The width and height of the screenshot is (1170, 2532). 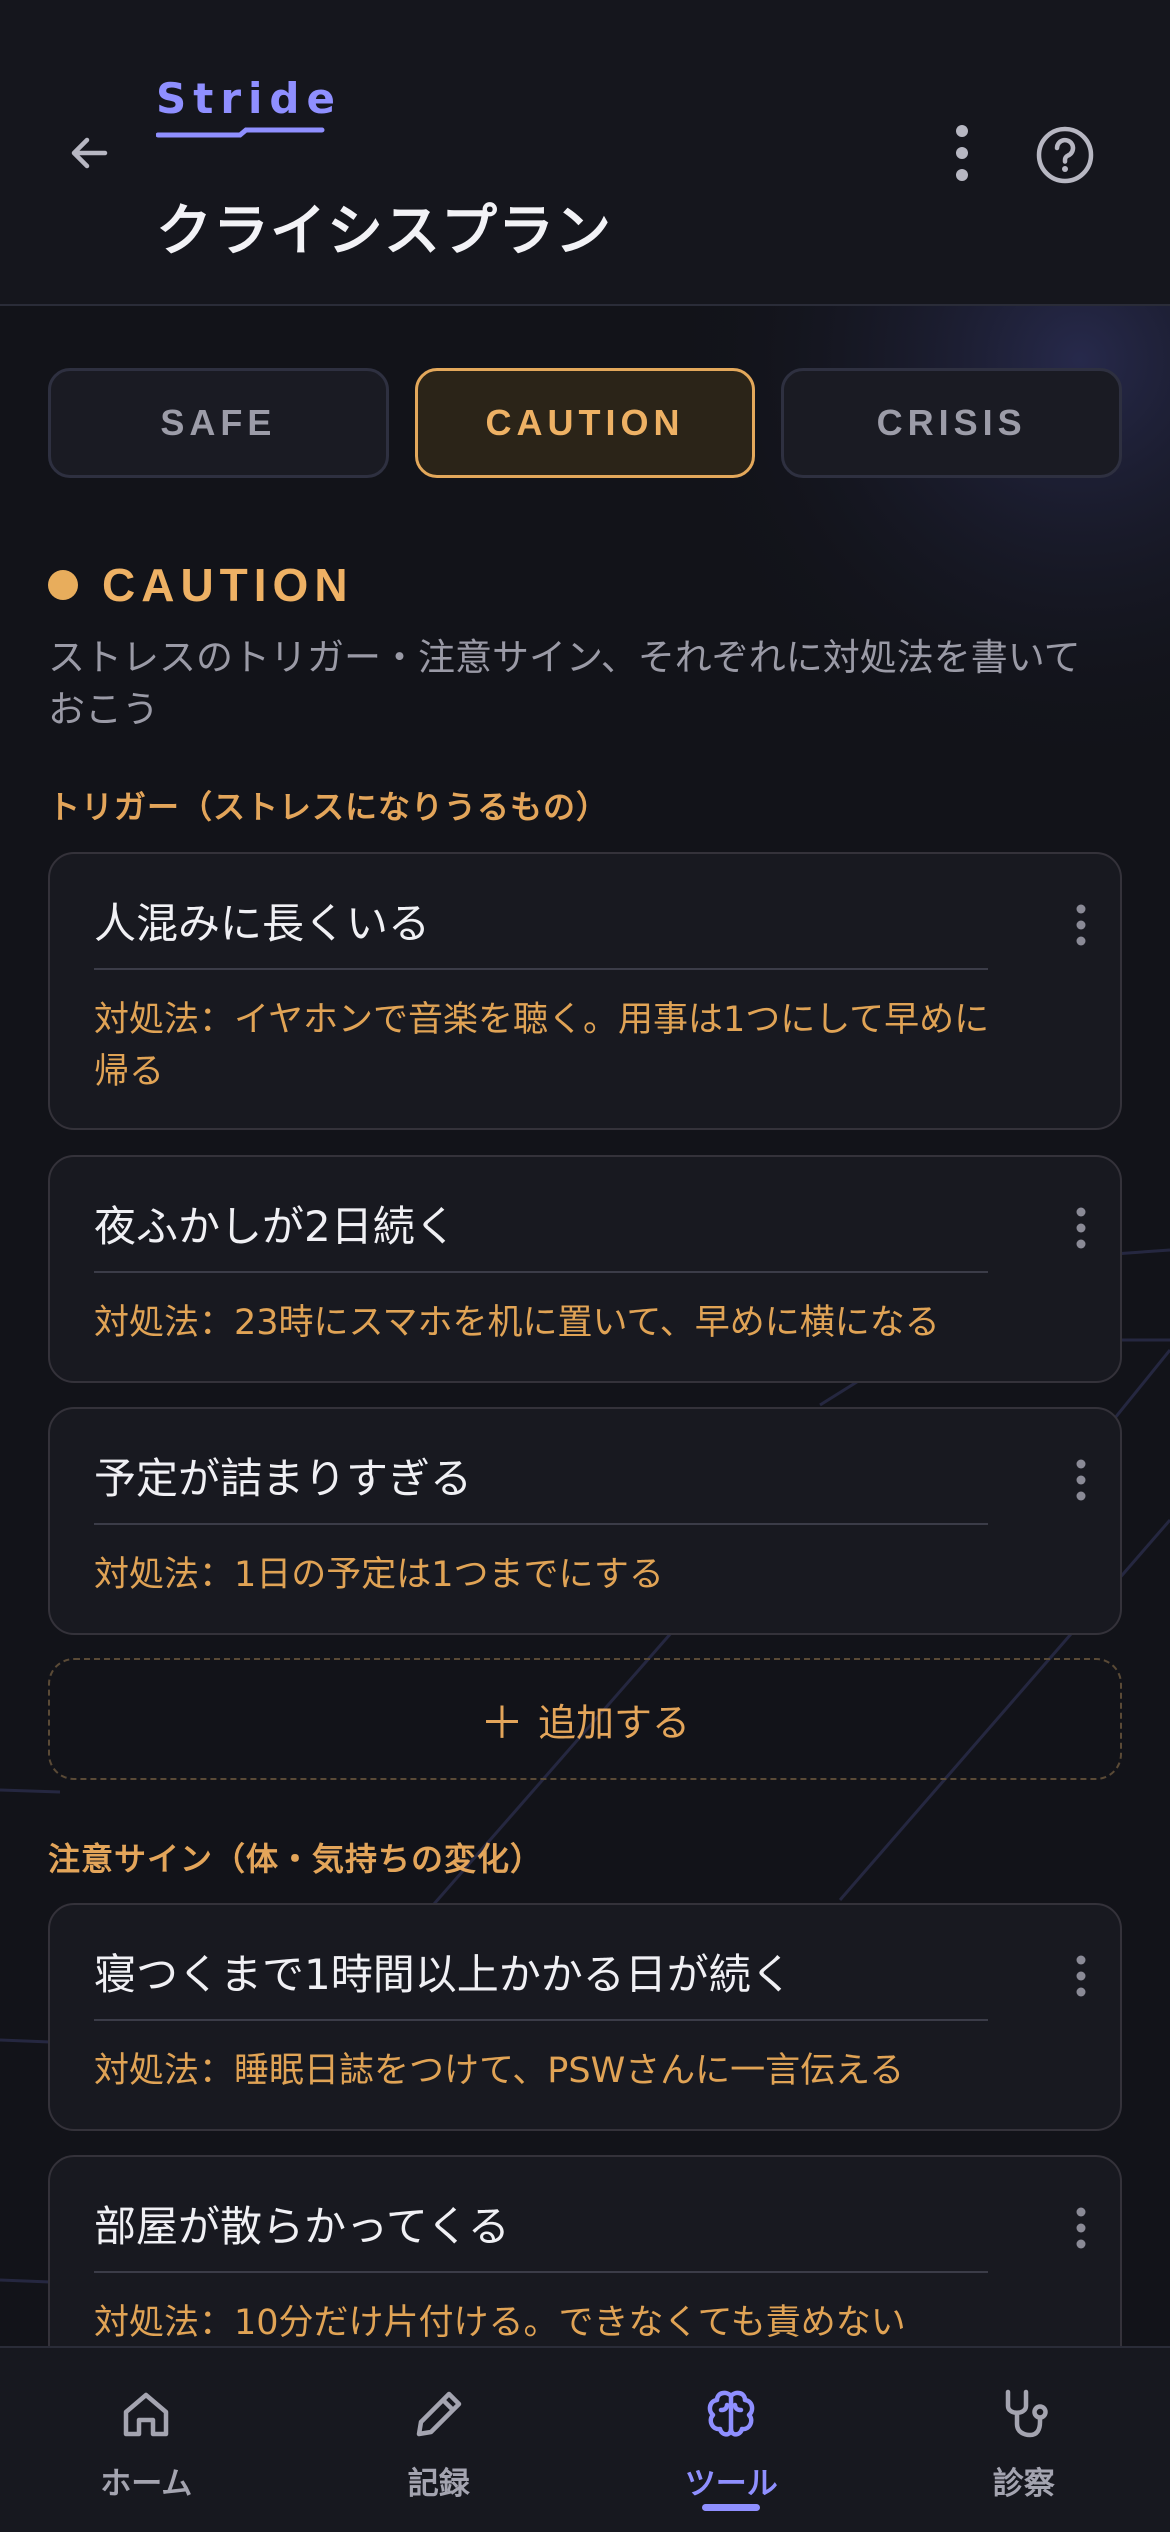 I want to click on home-icon, so click(x=146, y=2414).